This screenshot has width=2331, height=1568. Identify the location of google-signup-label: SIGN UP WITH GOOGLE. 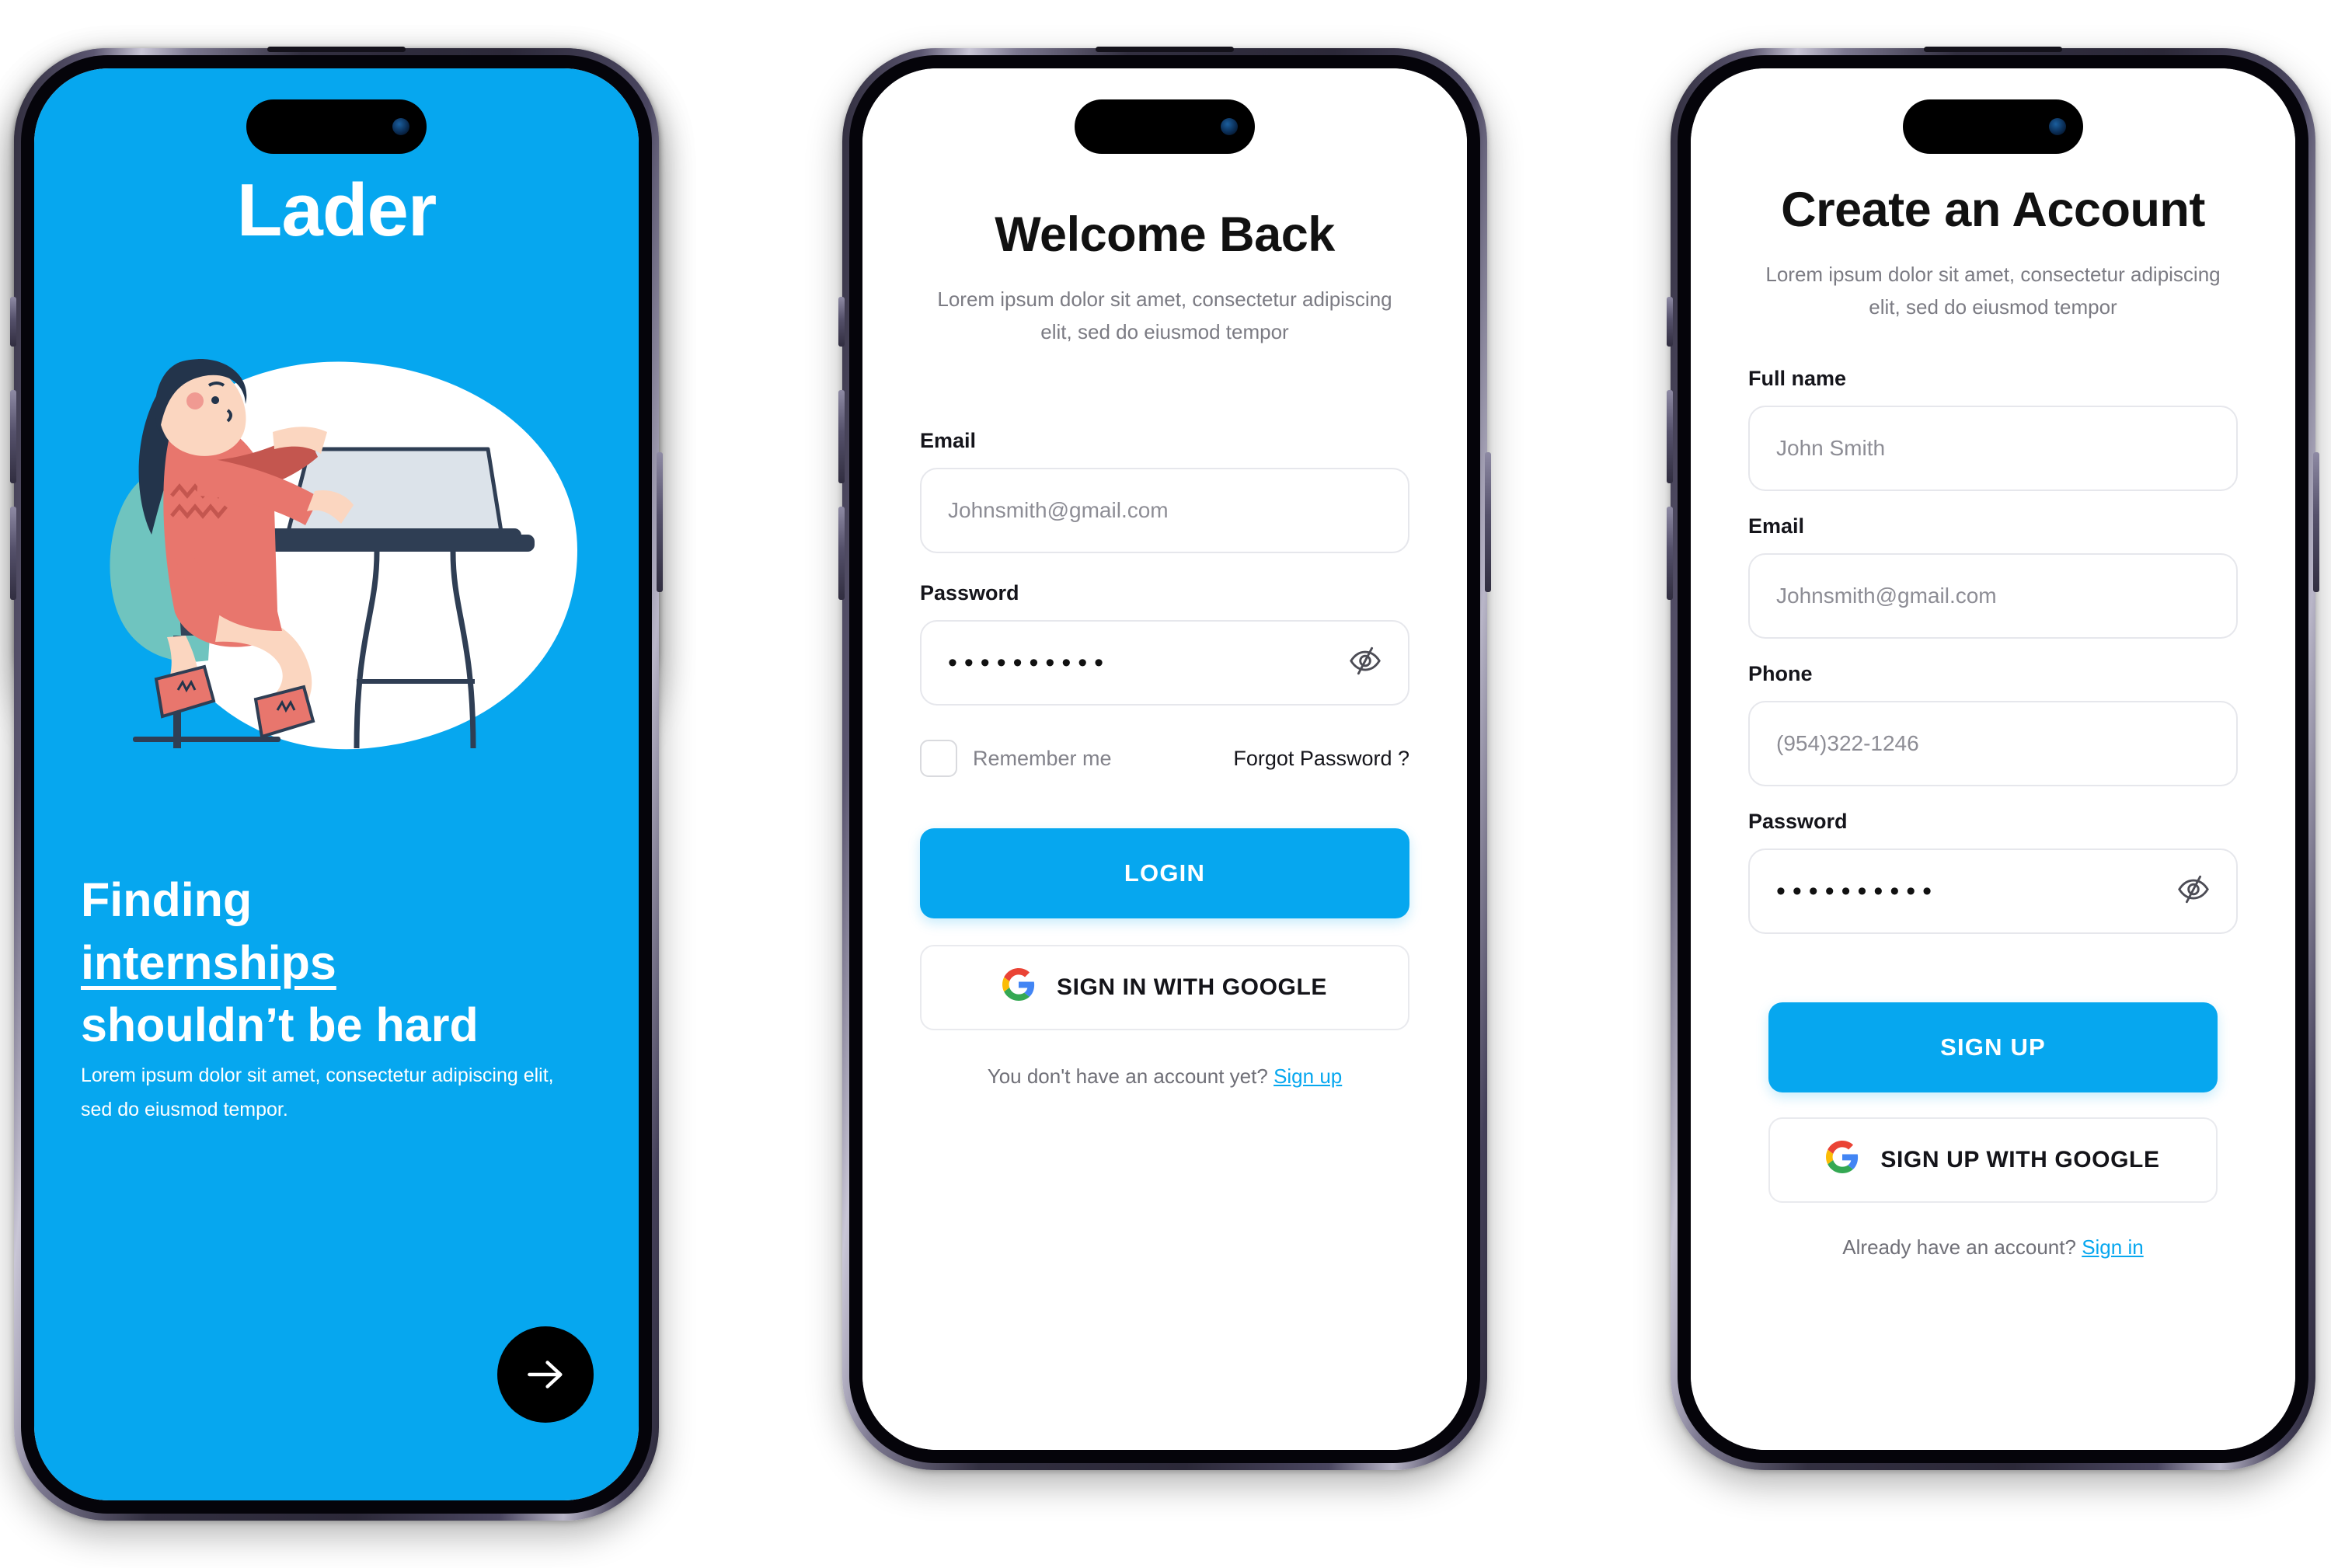
(2020, 1160).